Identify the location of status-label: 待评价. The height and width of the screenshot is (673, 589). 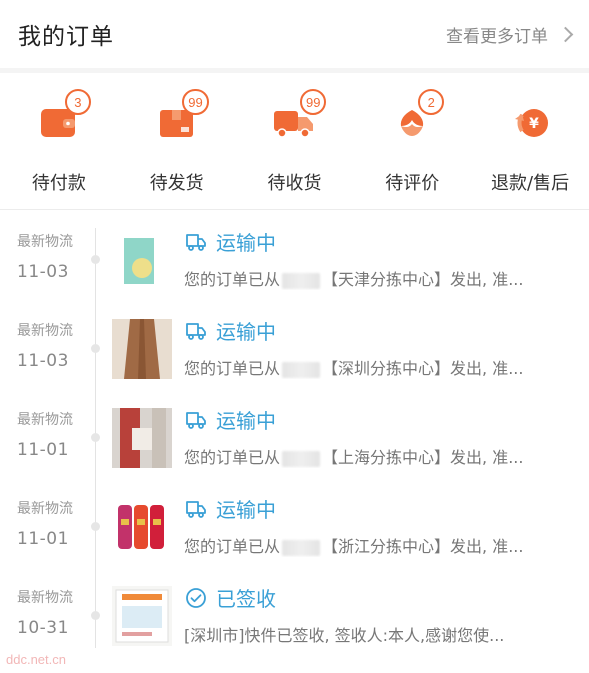
(412, 183).